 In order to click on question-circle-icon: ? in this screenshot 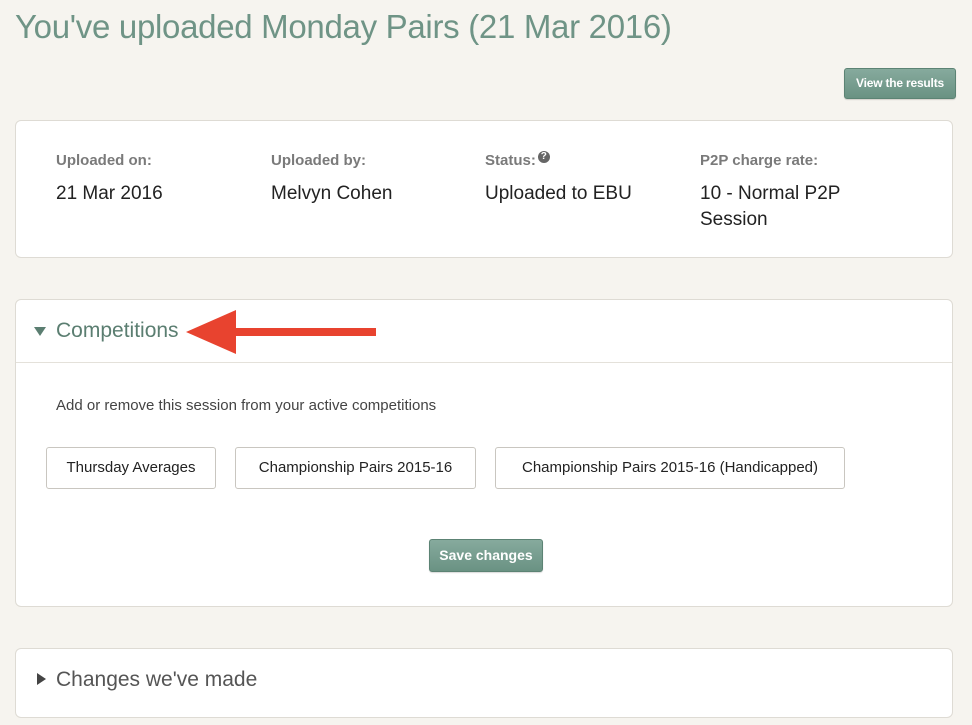, I will do `click(543, 157)`.